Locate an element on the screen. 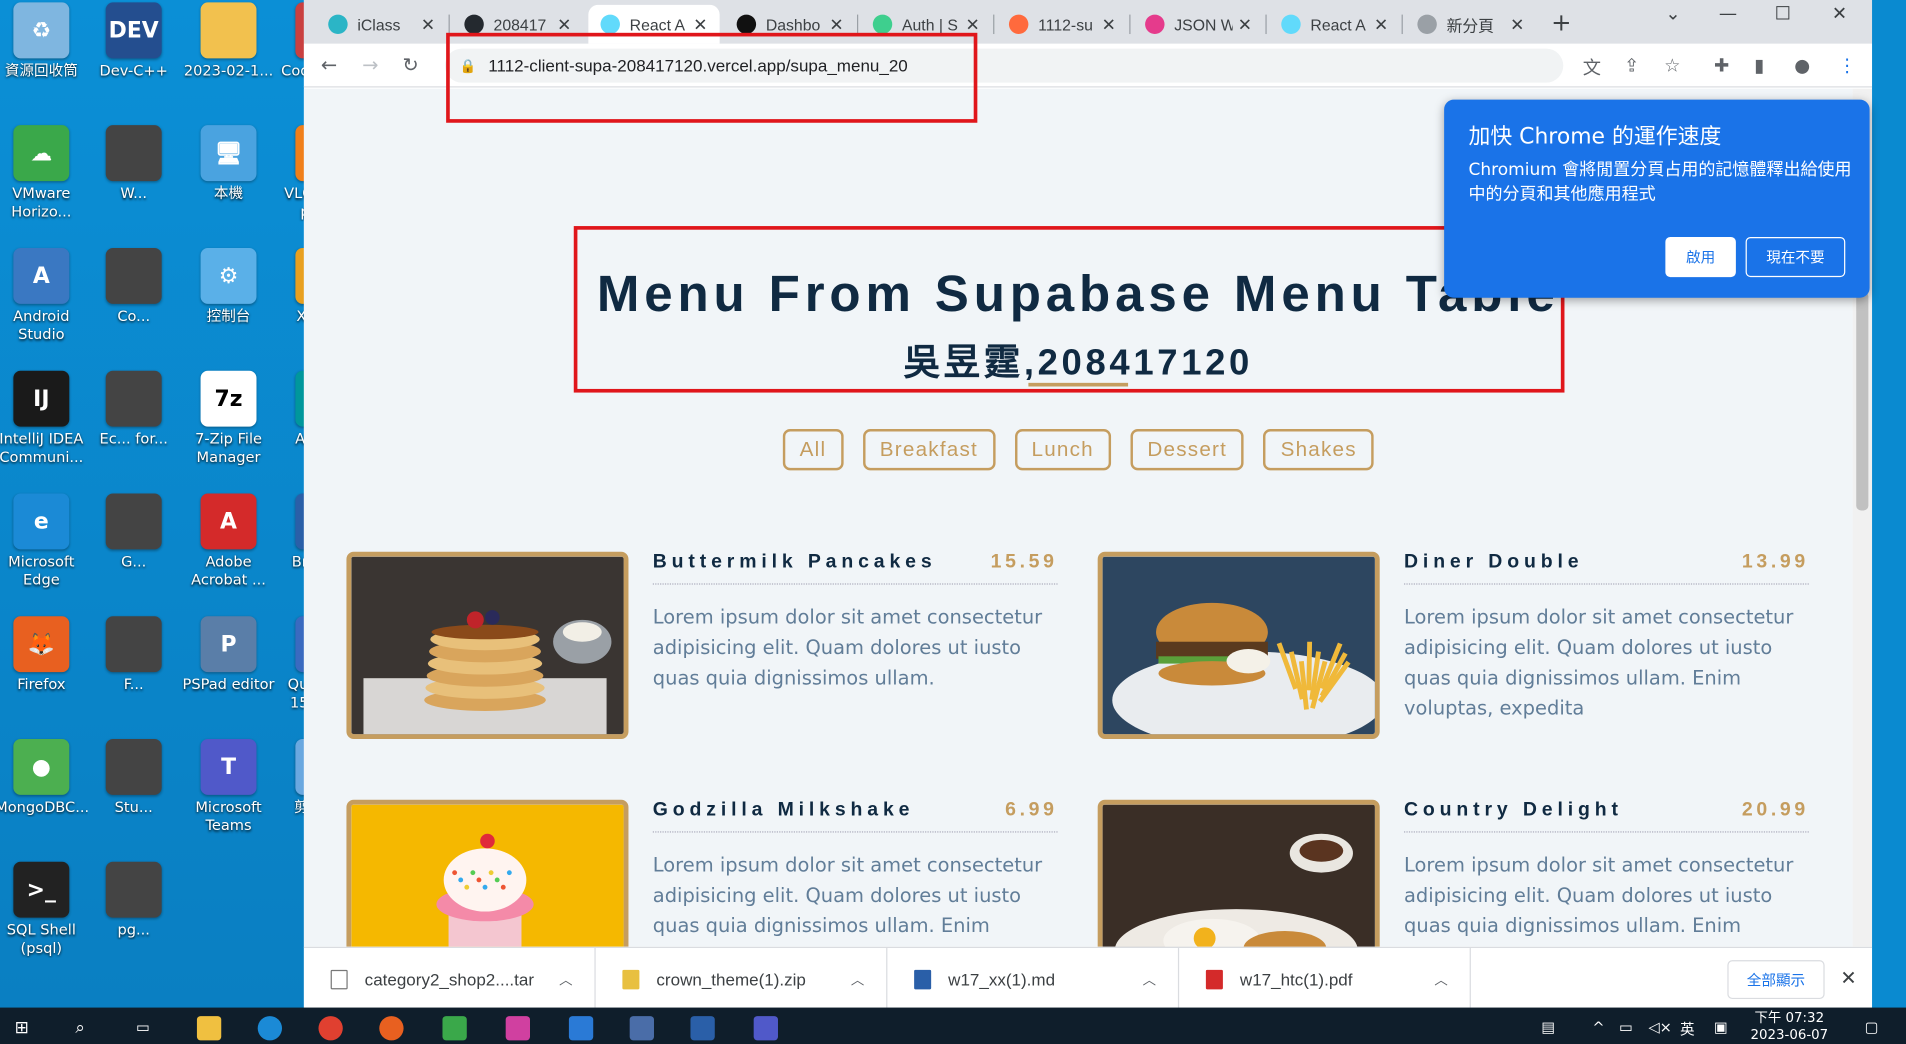 This screenshot has height=1044, width=1906. scrollbar-thumb is located at coordinates (1862, 401).